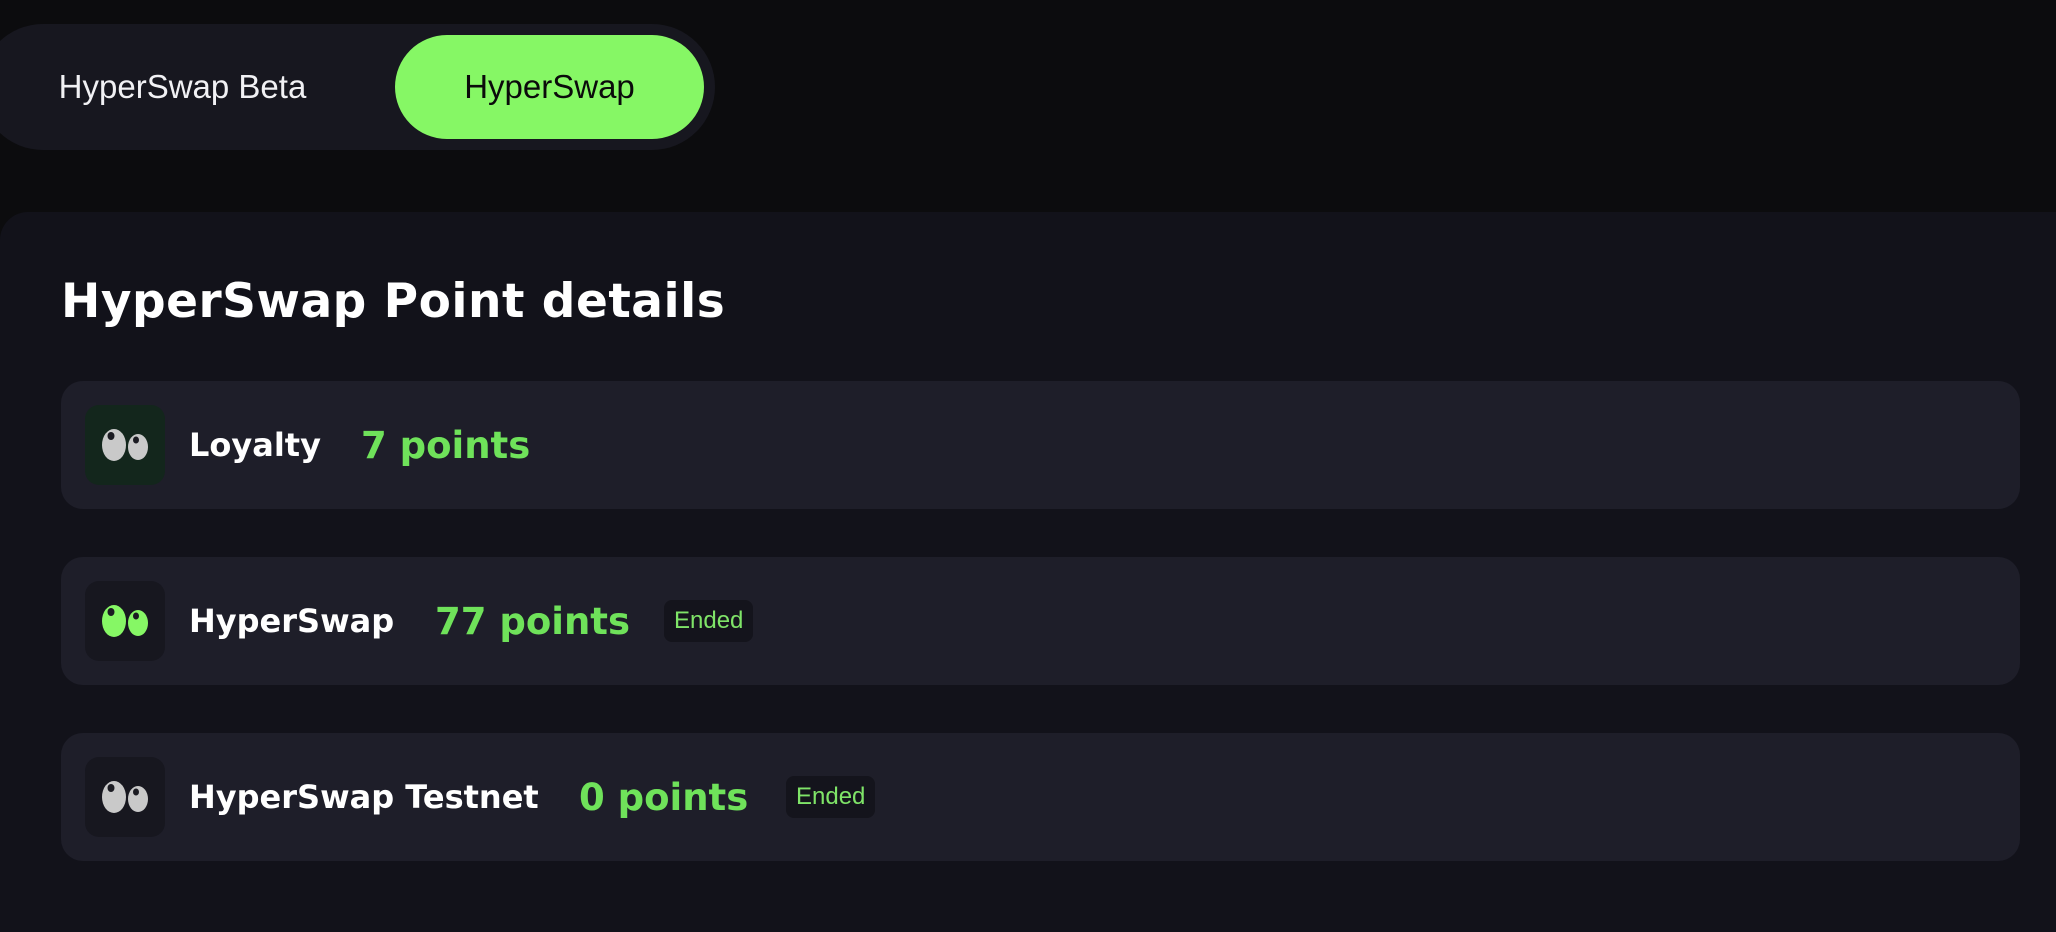 This screenshot has width=2056, height=932. What do you see at coordinates (292, 621) in the screenshot?
I see `row-name: HyperSwap` at bounding box center [292, 621].